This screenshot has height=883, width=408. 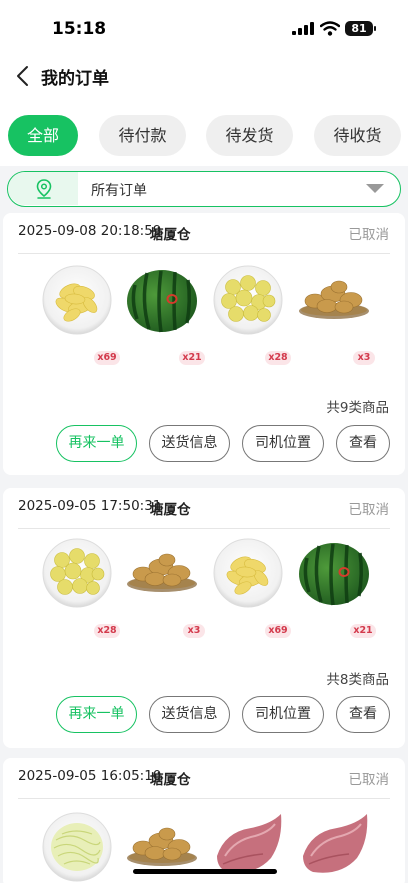 What do you see at coordinates (77, 847) in the screenshot?
I see `shredded-cabbage-plate-icon` at bounding box center [77, 847].